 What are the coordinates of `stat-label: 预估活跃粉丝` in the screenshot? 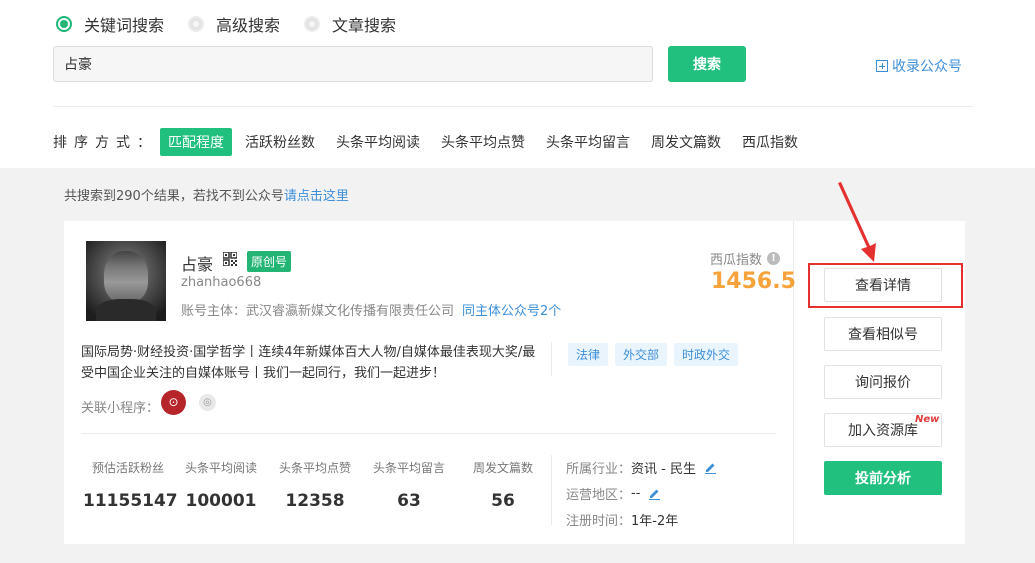 It's located at (127, 468).